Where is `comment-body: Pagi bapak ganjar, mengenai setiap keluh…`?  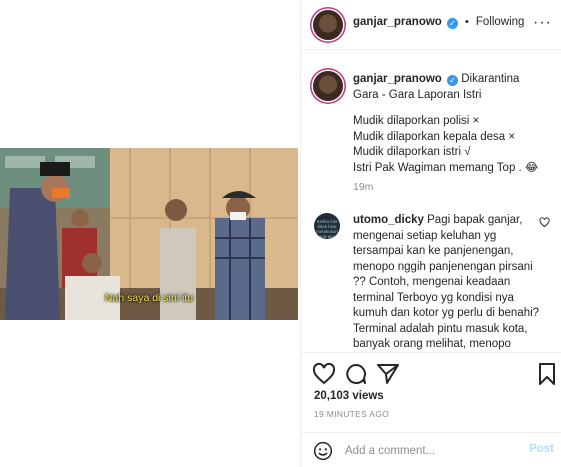
comment-body: Pagi bapak ganjar, mengenai setiap keluh… is located at coordinates (446, 282).